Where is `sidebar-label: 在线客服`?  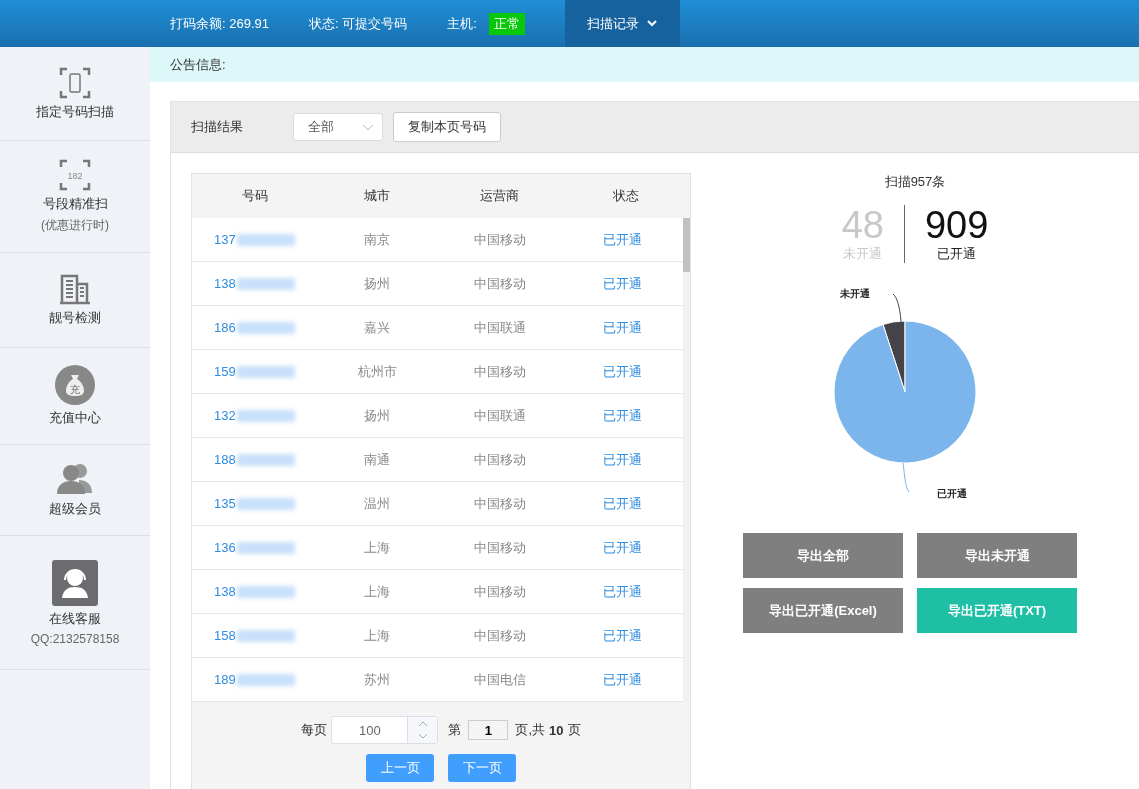
sidebar-label: 在线客服 is located at coordinates (75, 618).